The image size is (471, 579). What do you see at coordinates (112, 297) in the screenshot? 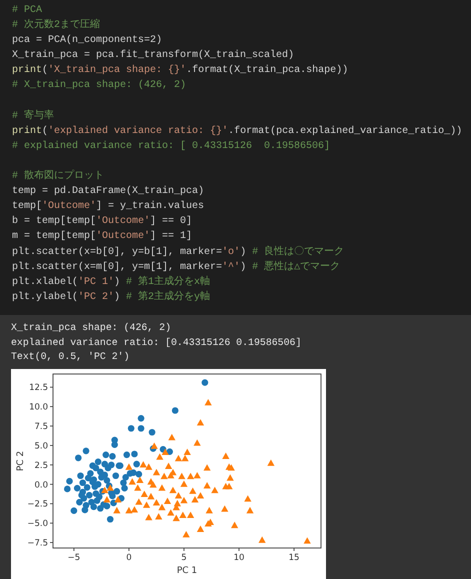
I see `code-line: plt.ylabel('PC 2') # 第2主成分をy軸` at bounding box center [112, 297].